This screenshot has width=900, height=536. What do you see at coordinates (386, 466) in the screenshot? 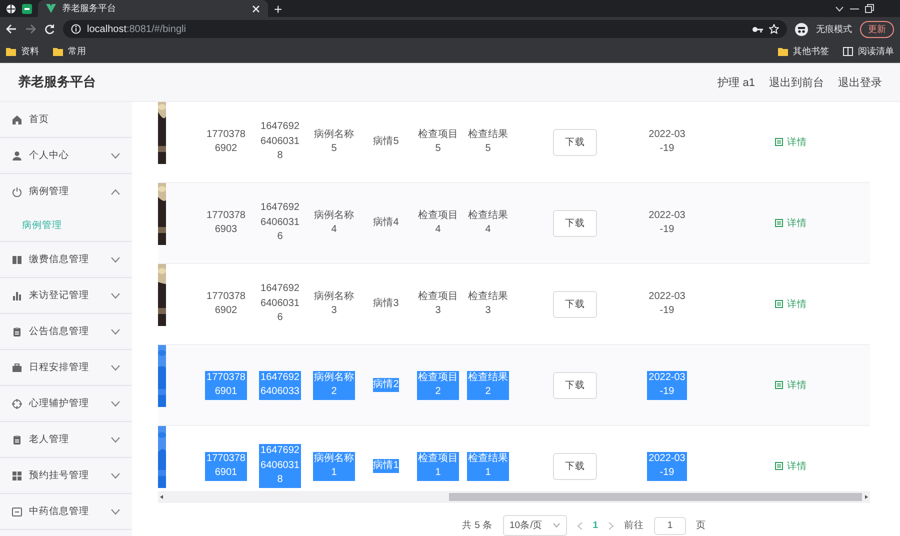
I see `condition-cell: 病情1` at bounding box center [386, 466].